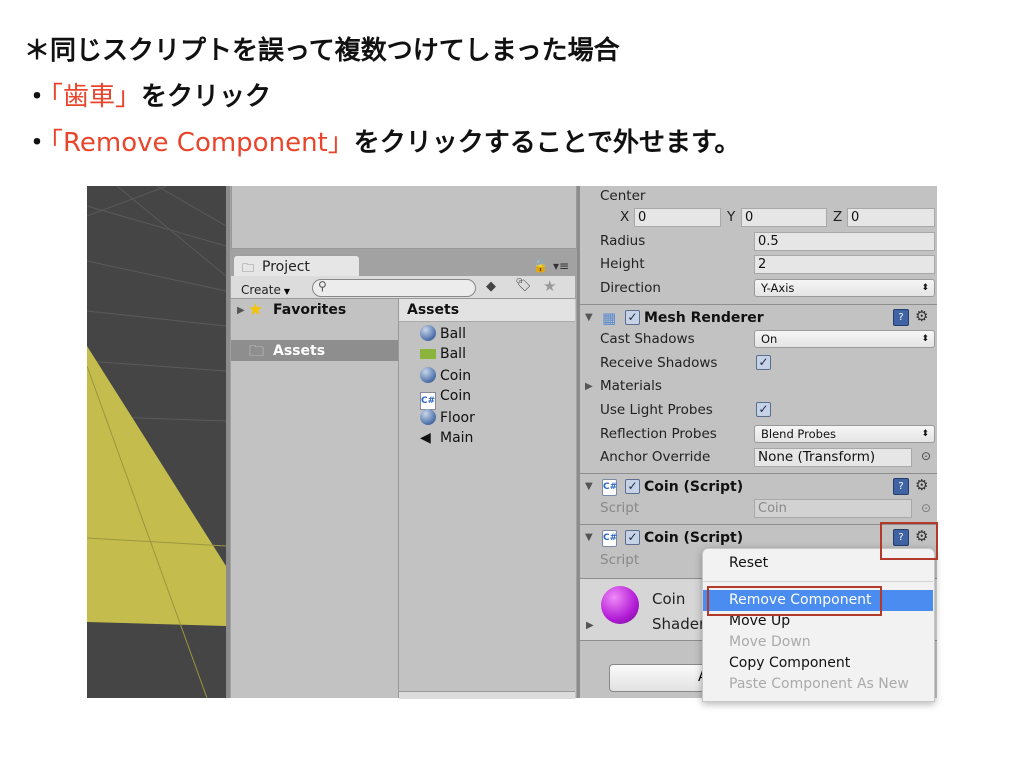 Image resolution: width=1024 pixels, height=768 pixels. What do you see at coordinates (447, 417) in the screenshot?
I see `asset-item: Floor` at bounding box center [447, 417].